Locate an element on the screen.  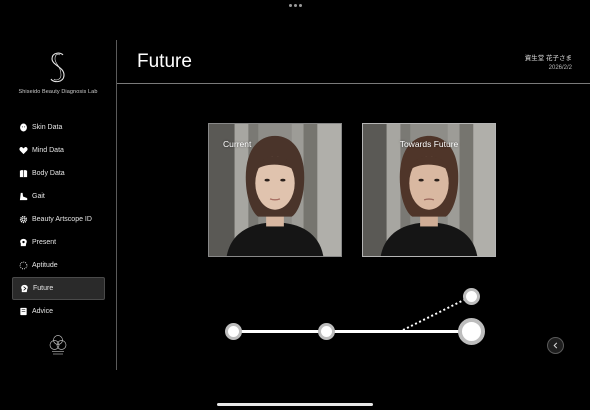
beauty-artscope-logo is located at coordinates (58, 345).